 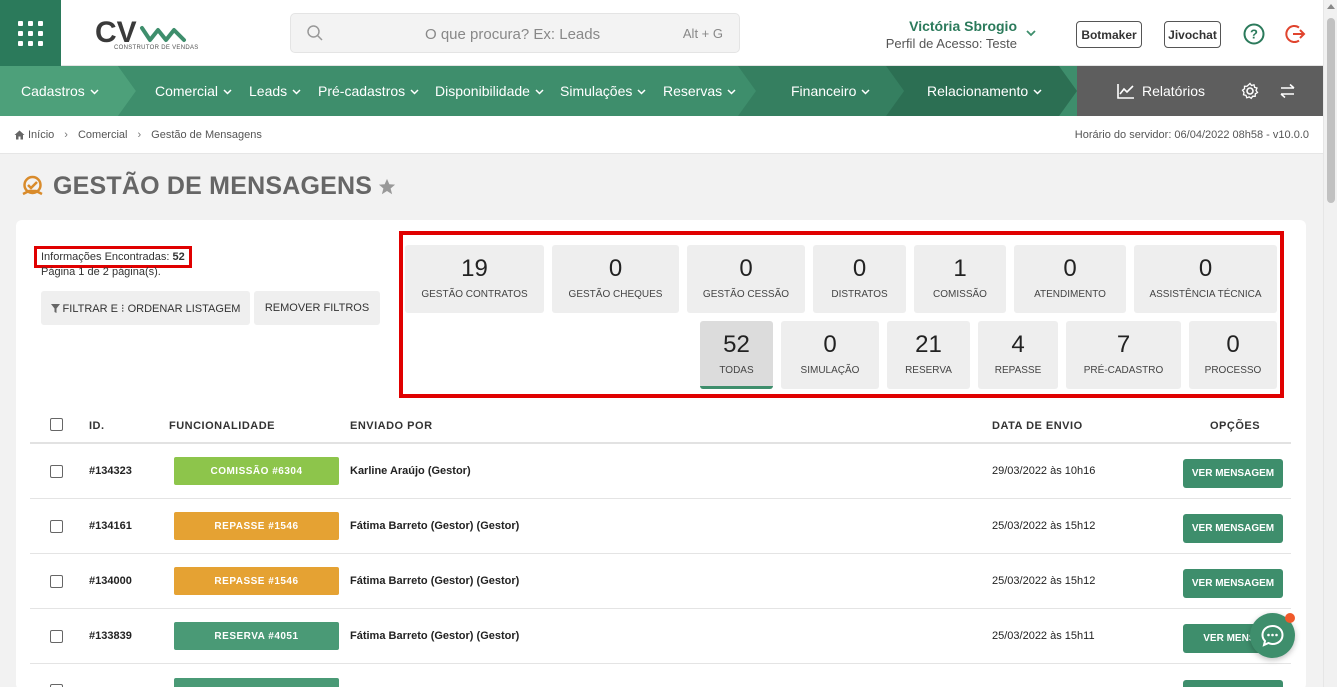 What do you see at coordinates (1161, 91) in the screenshot?
I see `nav-relatorios: Relatórios` at bounding box center [1161, 91].